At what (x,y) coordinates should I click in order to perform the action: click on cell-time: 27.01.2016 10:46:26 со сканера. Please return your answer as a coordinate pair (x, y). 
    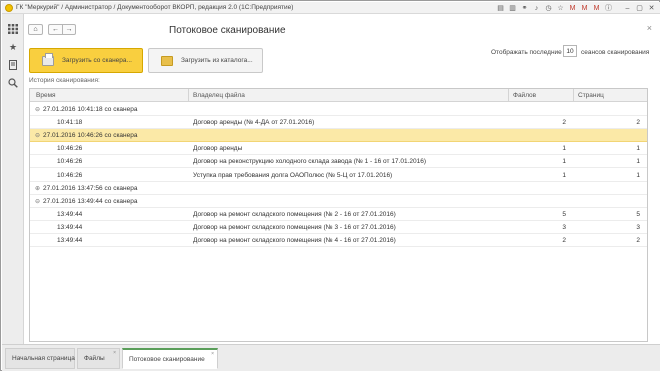
    Looking at the image, I should click on (90, 136).